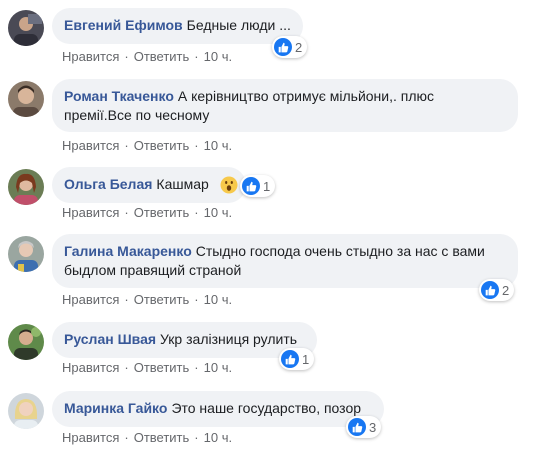 The height and width of the screenshot is (452, 551). What do you see at coordinates (110, 339) in the screenshot?
I see `comment-author: Руслан Швая` at bounding box center [110, 339].